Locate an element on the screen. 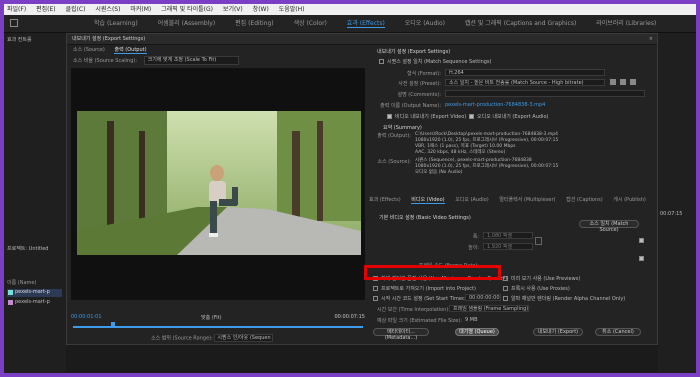  comments-label: 설명 (Comments): is located at coordinates (419, 95).